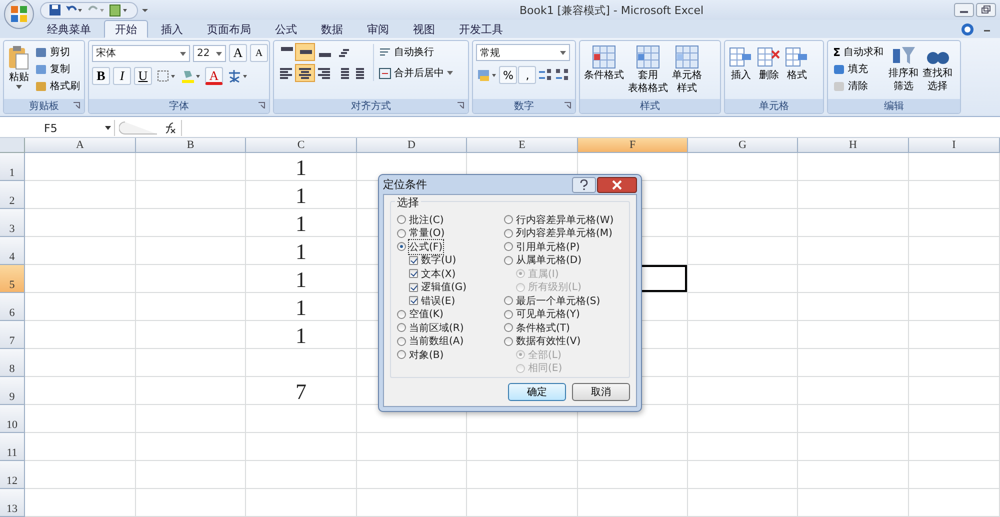 Image resolution: width=1000 pixels, height=517 pixels. What do you see at coordinates (611, 10) in the screenshot?
I see `window-title: Book1 [兼容模式] - Microsoft Excel` at bounding box center [611, 10].